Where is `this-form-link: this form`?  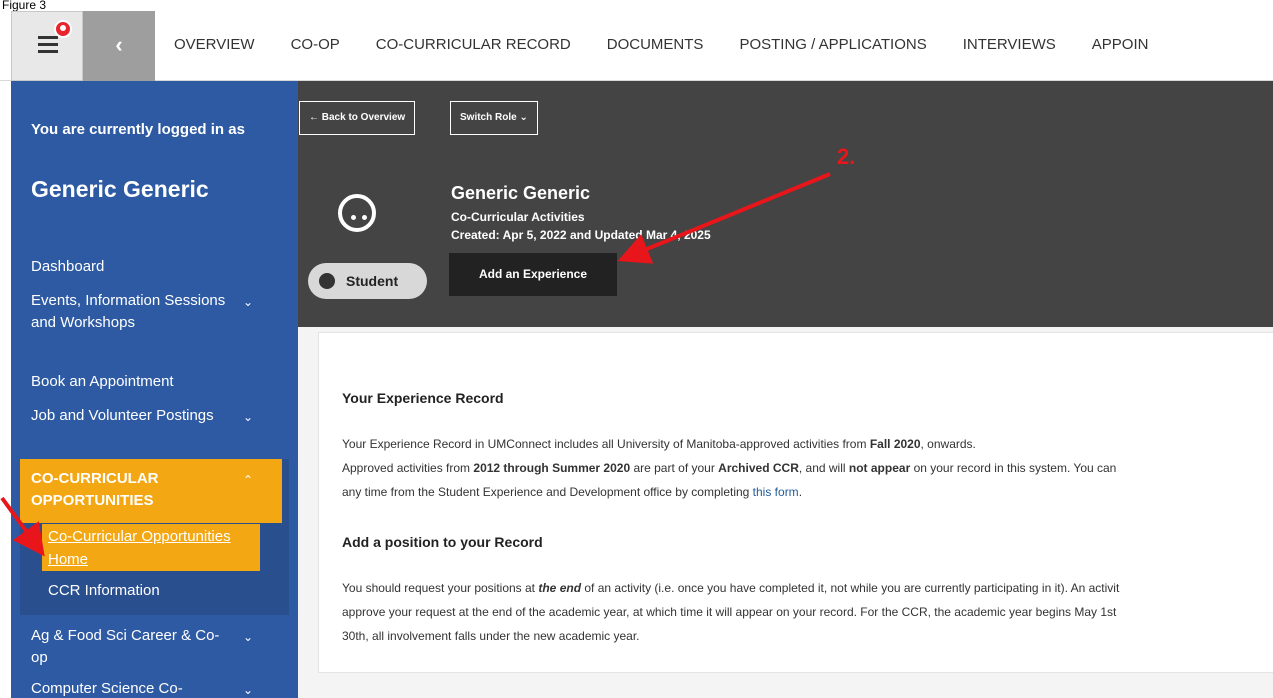 this-form-link: this form is located at coordinates (776, 492).